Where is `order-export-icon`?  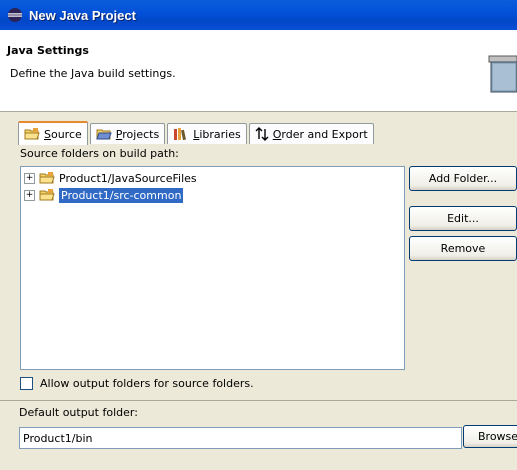
order-export-icon is located at coordinates (262, 134).